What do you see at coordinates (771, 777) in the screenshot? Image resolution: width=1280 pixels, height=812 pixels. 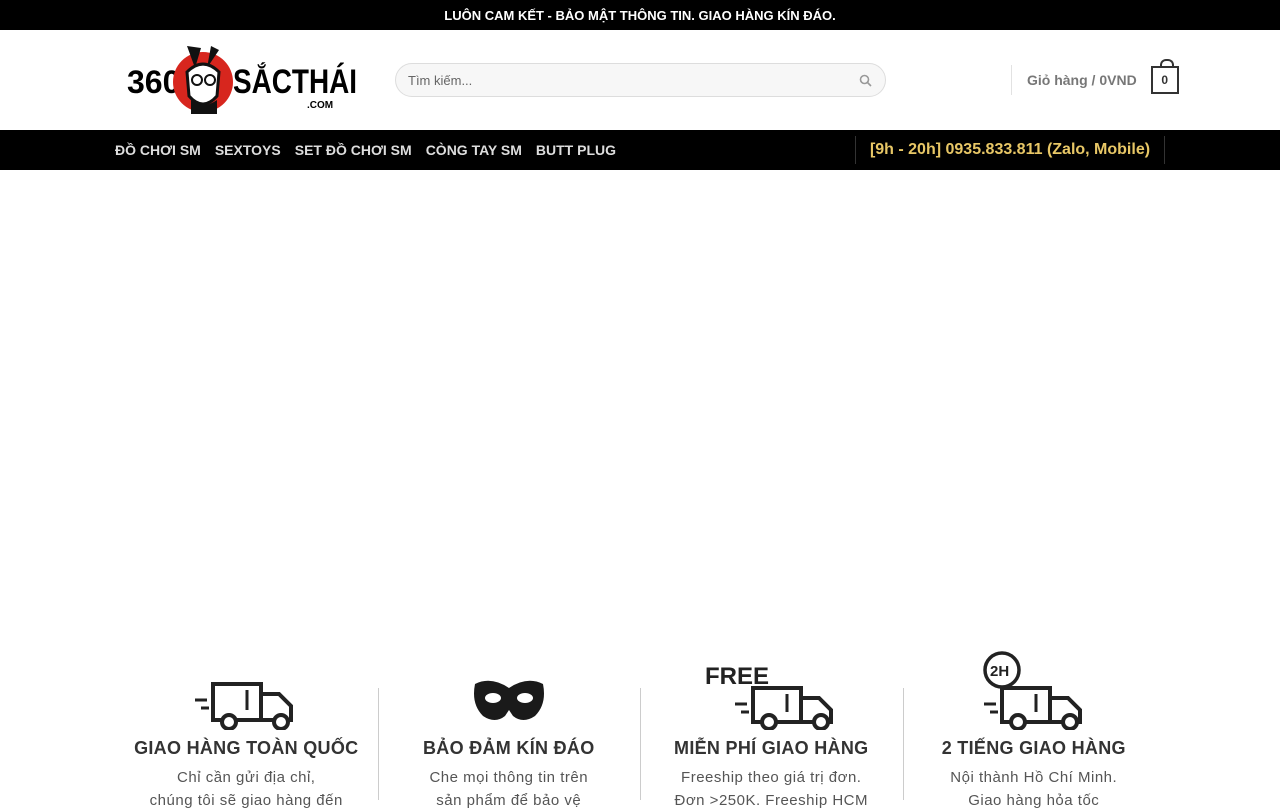 I see `feature-desc-line: Freeship theo giá trị đơn.` at bounding box center [771, 777].